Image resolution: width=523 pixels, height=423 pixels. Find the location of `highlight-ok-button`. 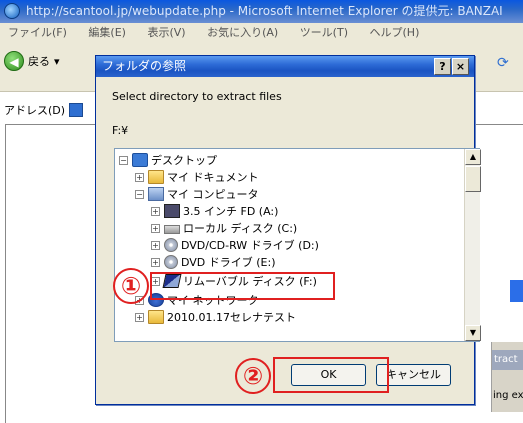

highlight-ok-button is located at coordinates (331, 375).